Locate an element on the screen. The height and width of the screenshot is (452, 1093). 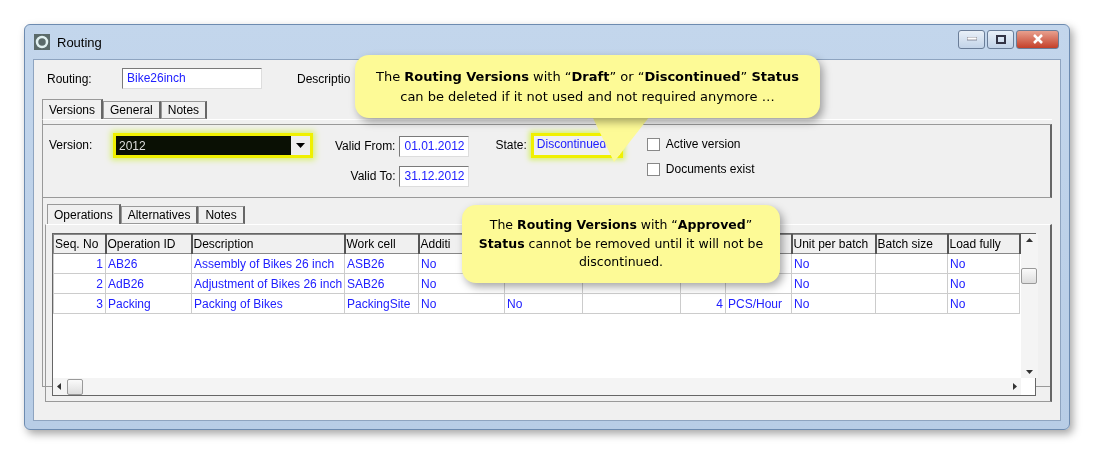
table-cell: 2 is located at coordinates (79, 283).